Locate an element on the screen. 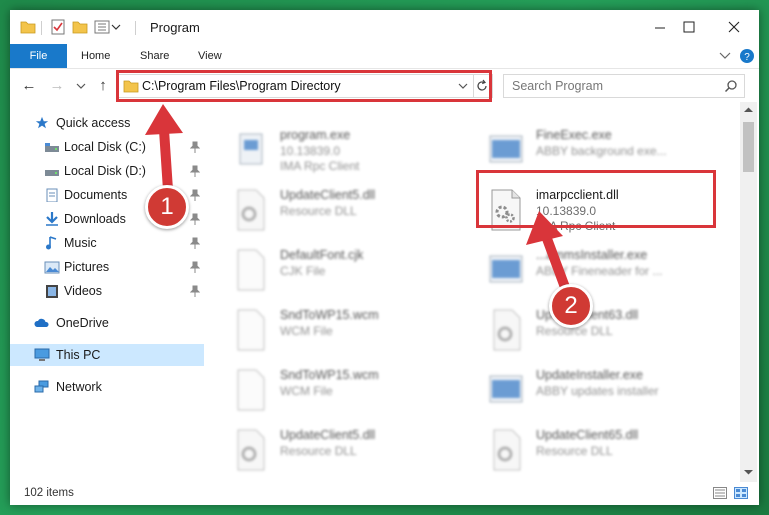 This screenshot has width=769, height=515. nav-videos: Videos is located at coordinates (107, 291).